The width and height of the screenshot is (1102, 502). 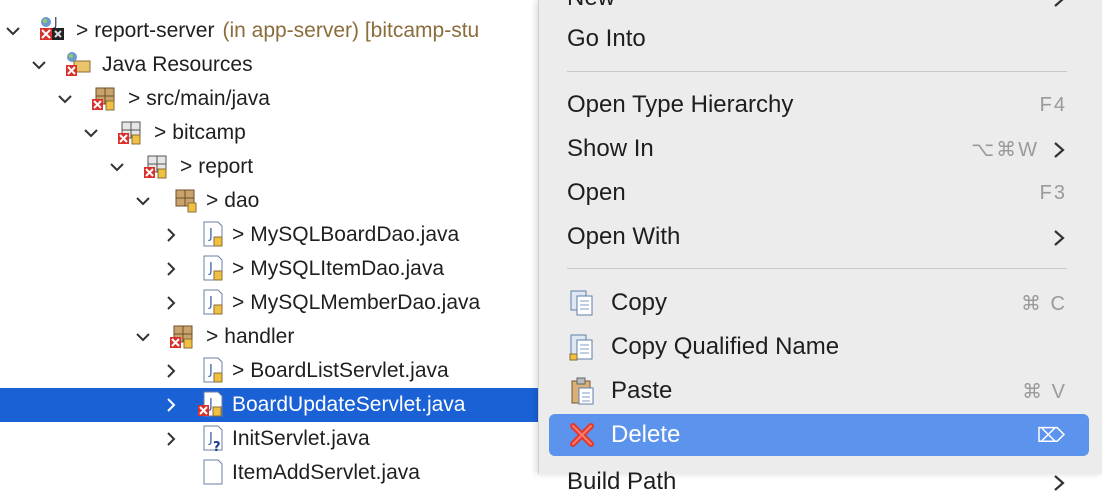 I want to click on menu-item-shortcut: ⌘ C, so click(x=1044, y=303).